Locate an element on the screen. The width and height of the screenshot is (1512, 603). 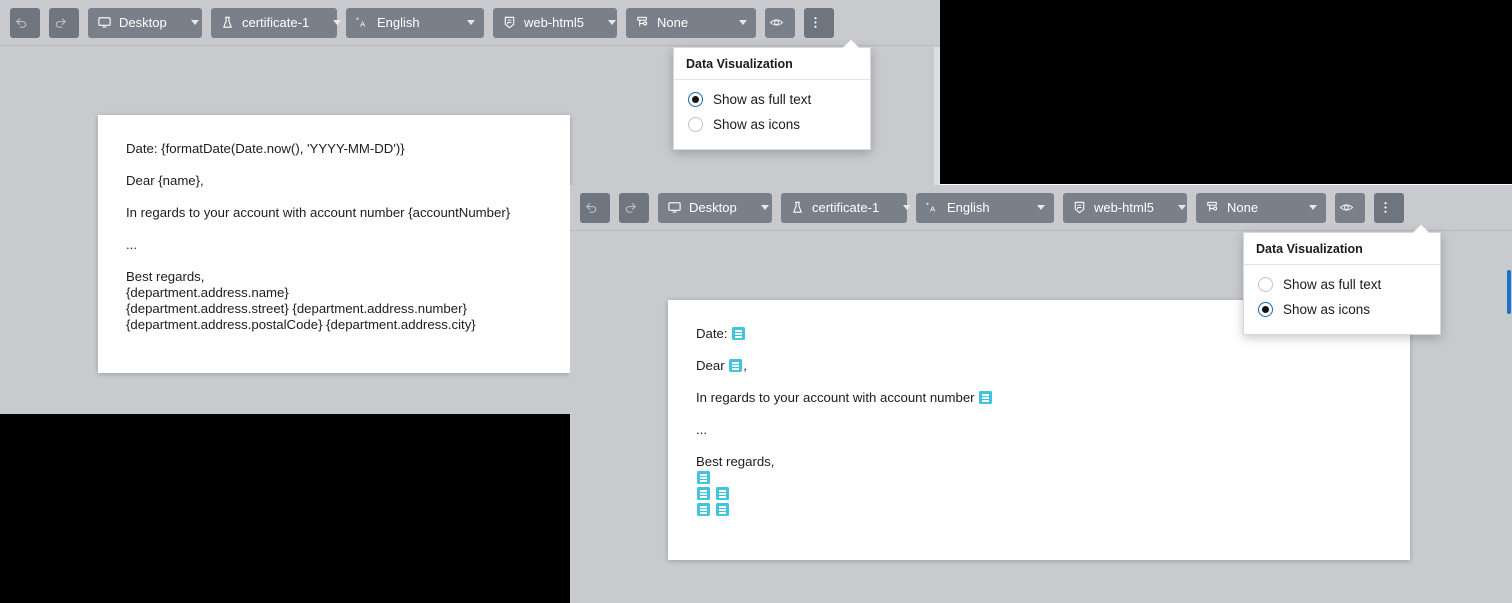
scrollbar-thumb-bottom is located at coordinates (1509, 292).